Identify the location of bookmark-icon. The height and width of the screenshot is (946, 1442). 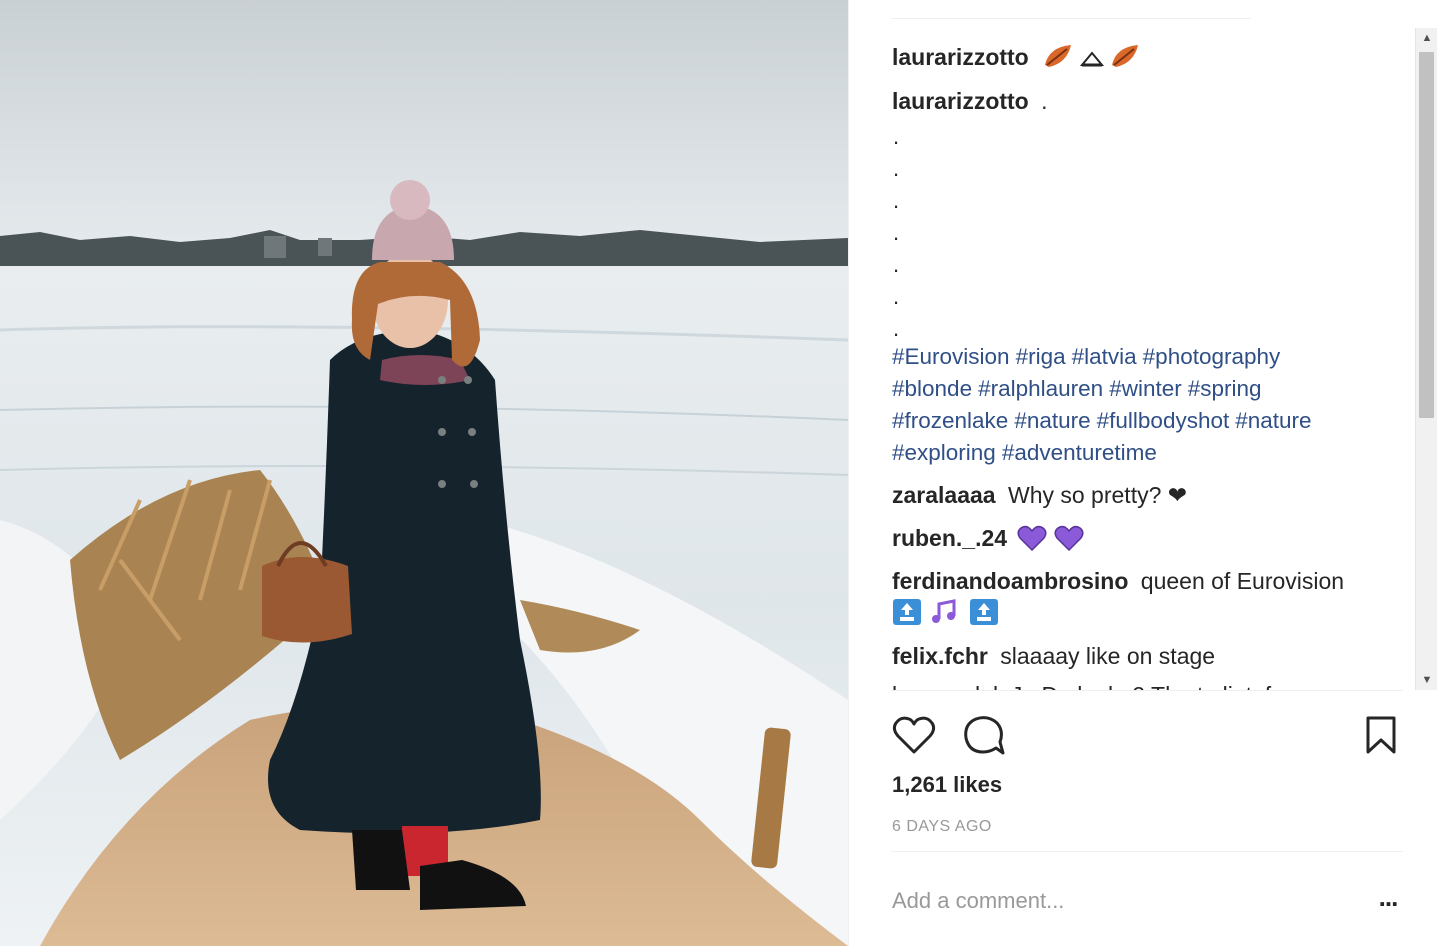
(1381, 735).